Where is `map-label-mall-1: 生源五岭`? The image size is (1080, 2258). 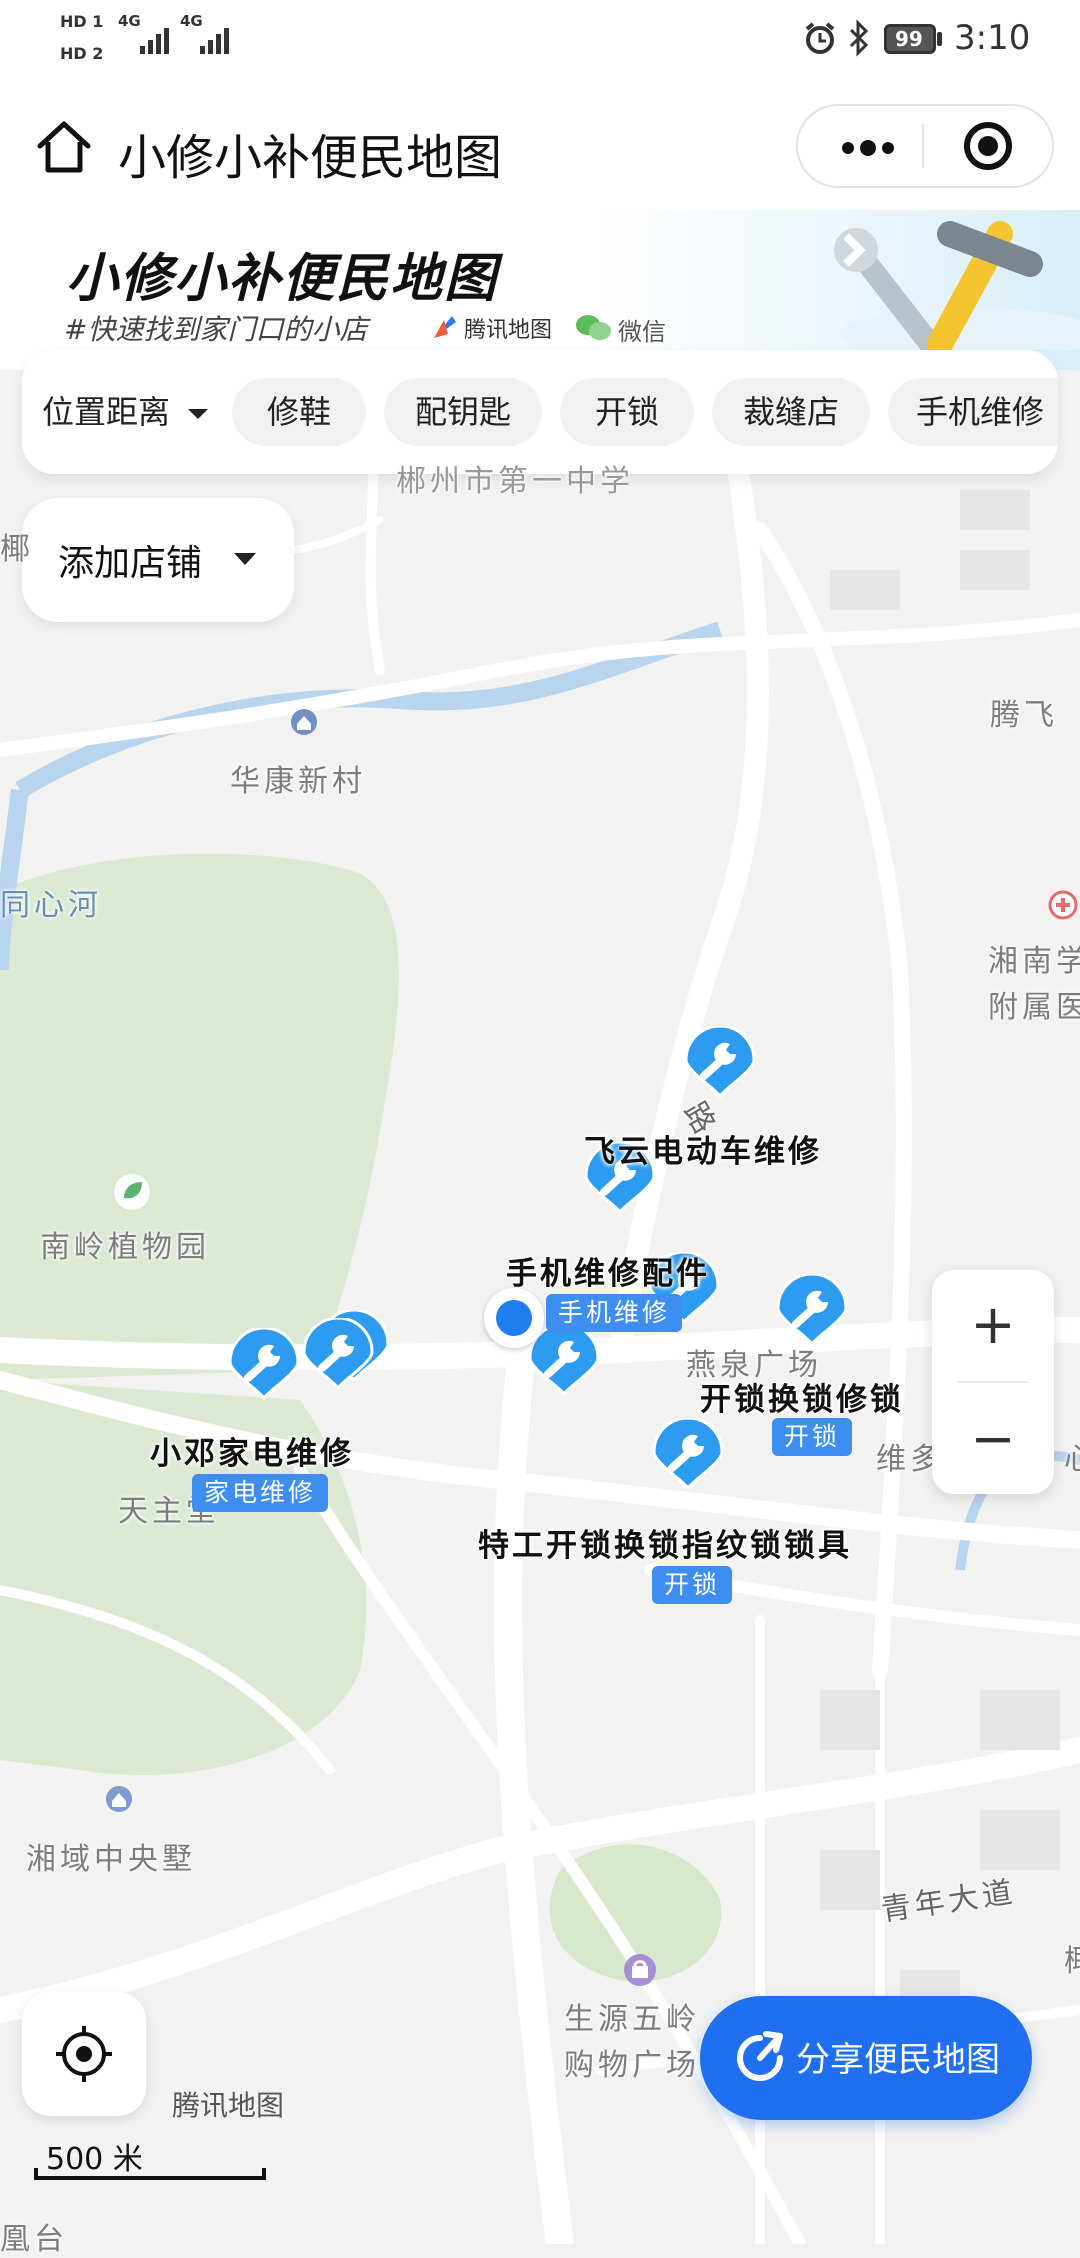 map-label-mall-1: 生源五岭 is located at coordinates (632, 2019).